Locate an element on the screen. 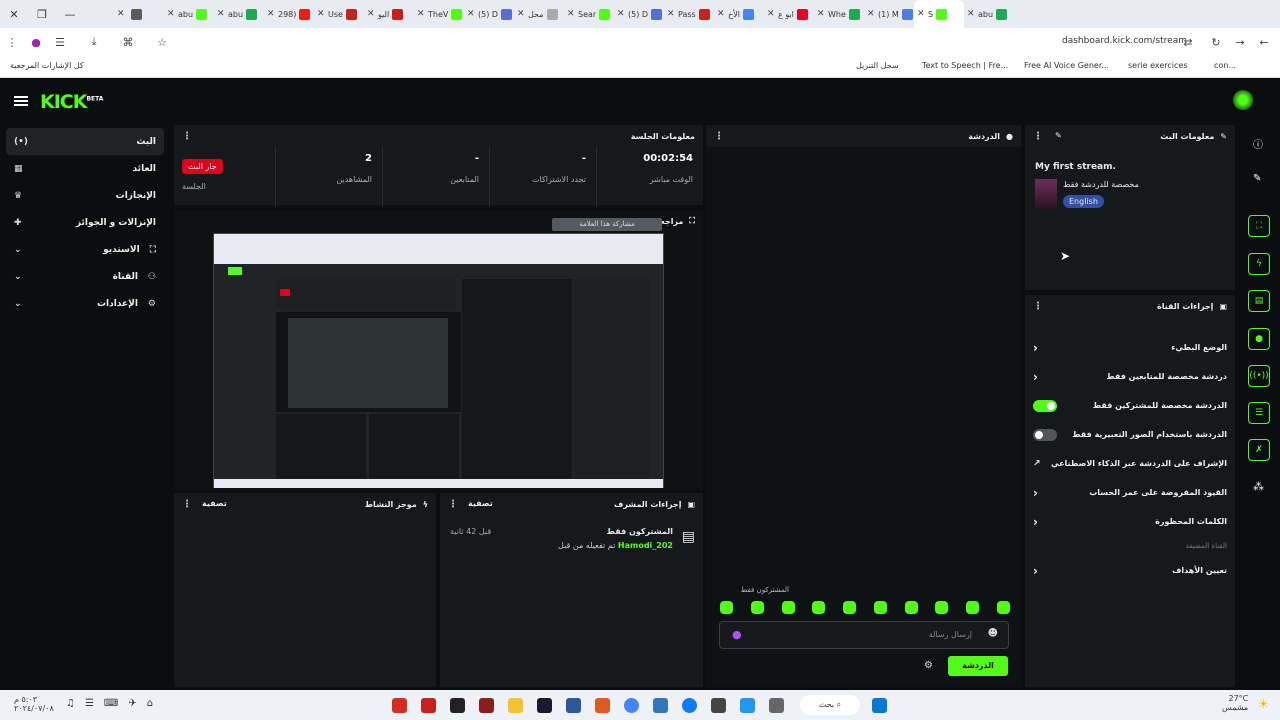 The height and width of the screenshot is (720, 1280). windows-start-icon is located at coordinates (879, 705).